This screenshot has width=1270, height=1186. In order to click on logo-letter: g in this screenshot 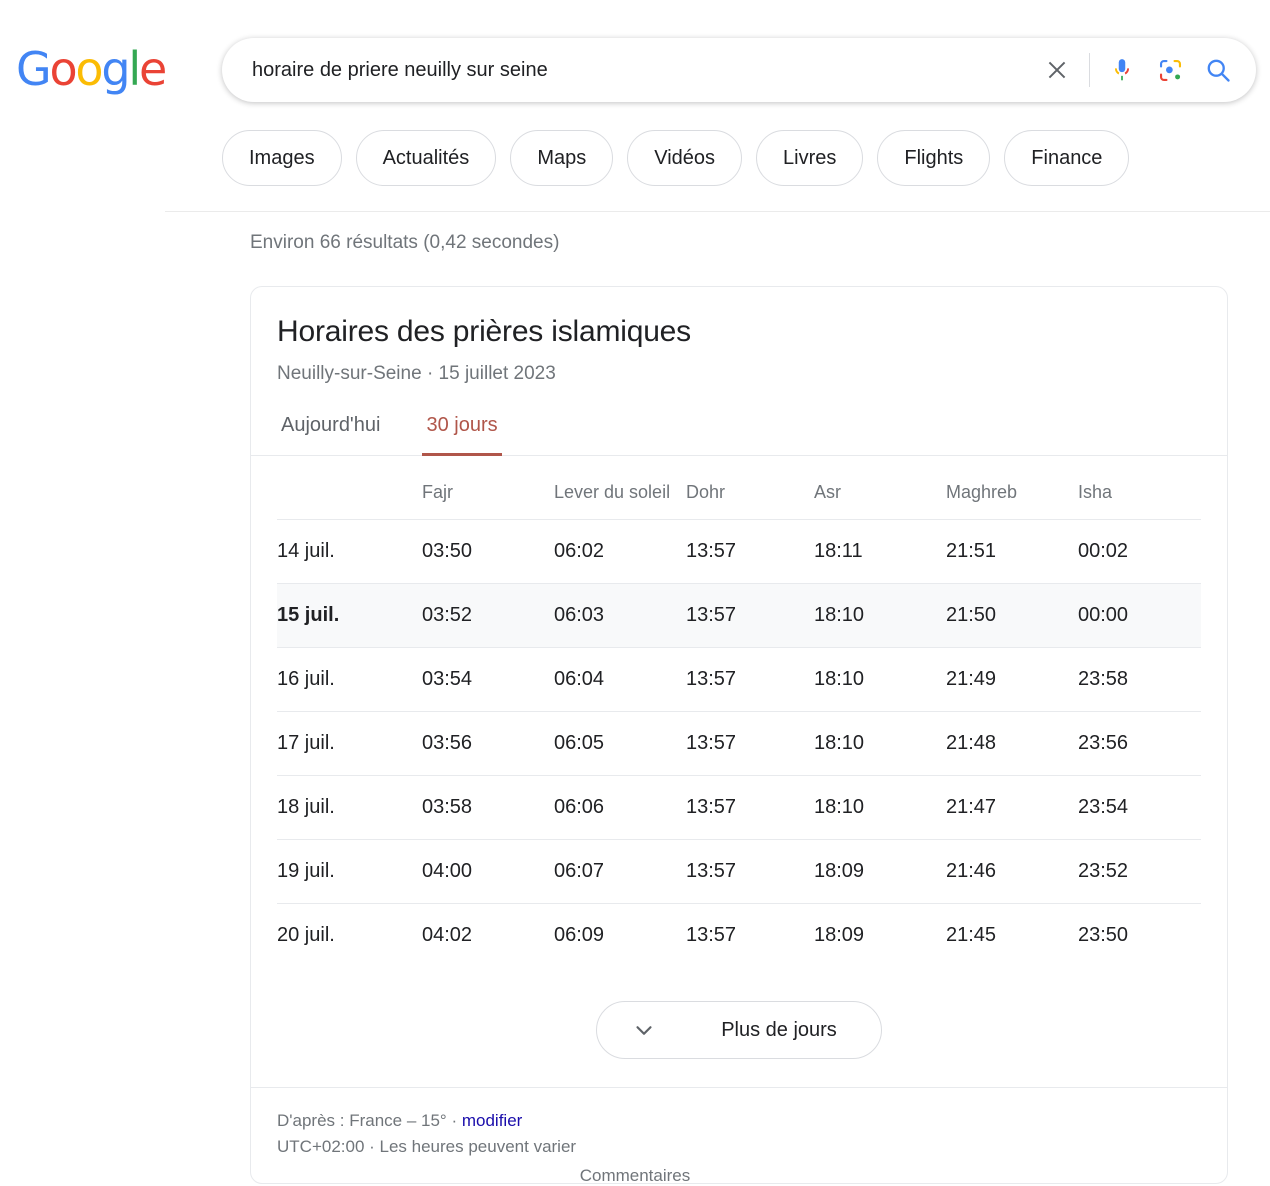, I will do `click(115, 69)`.